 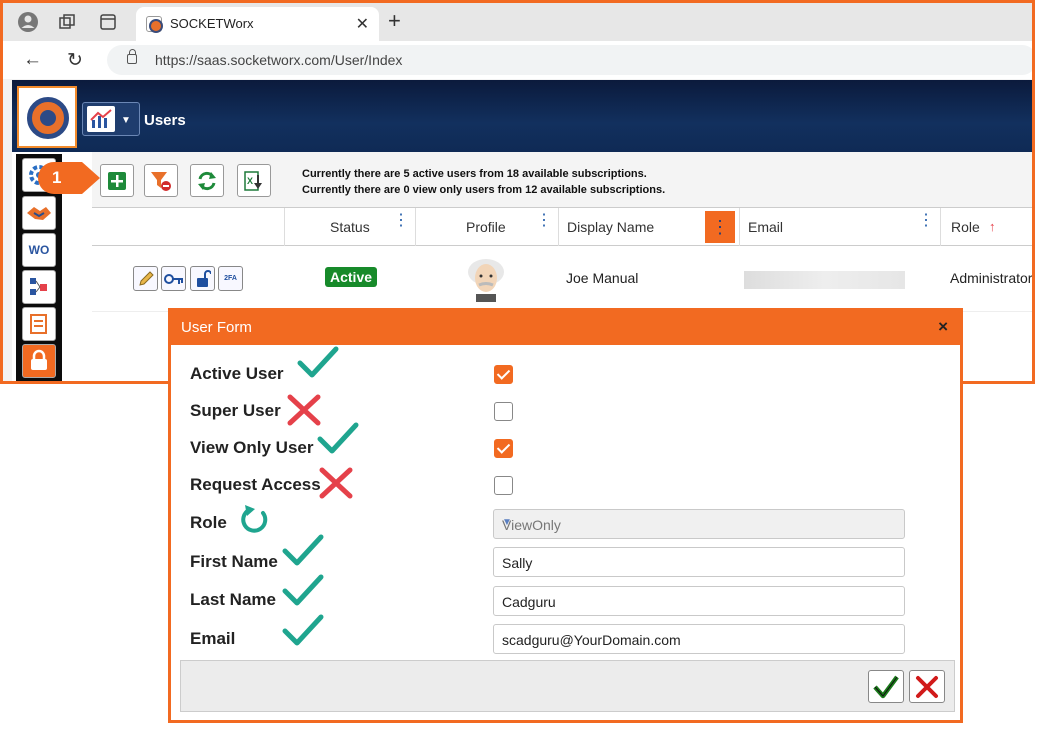 I want to click on checkmark-icon, so click(x=886, y=686).